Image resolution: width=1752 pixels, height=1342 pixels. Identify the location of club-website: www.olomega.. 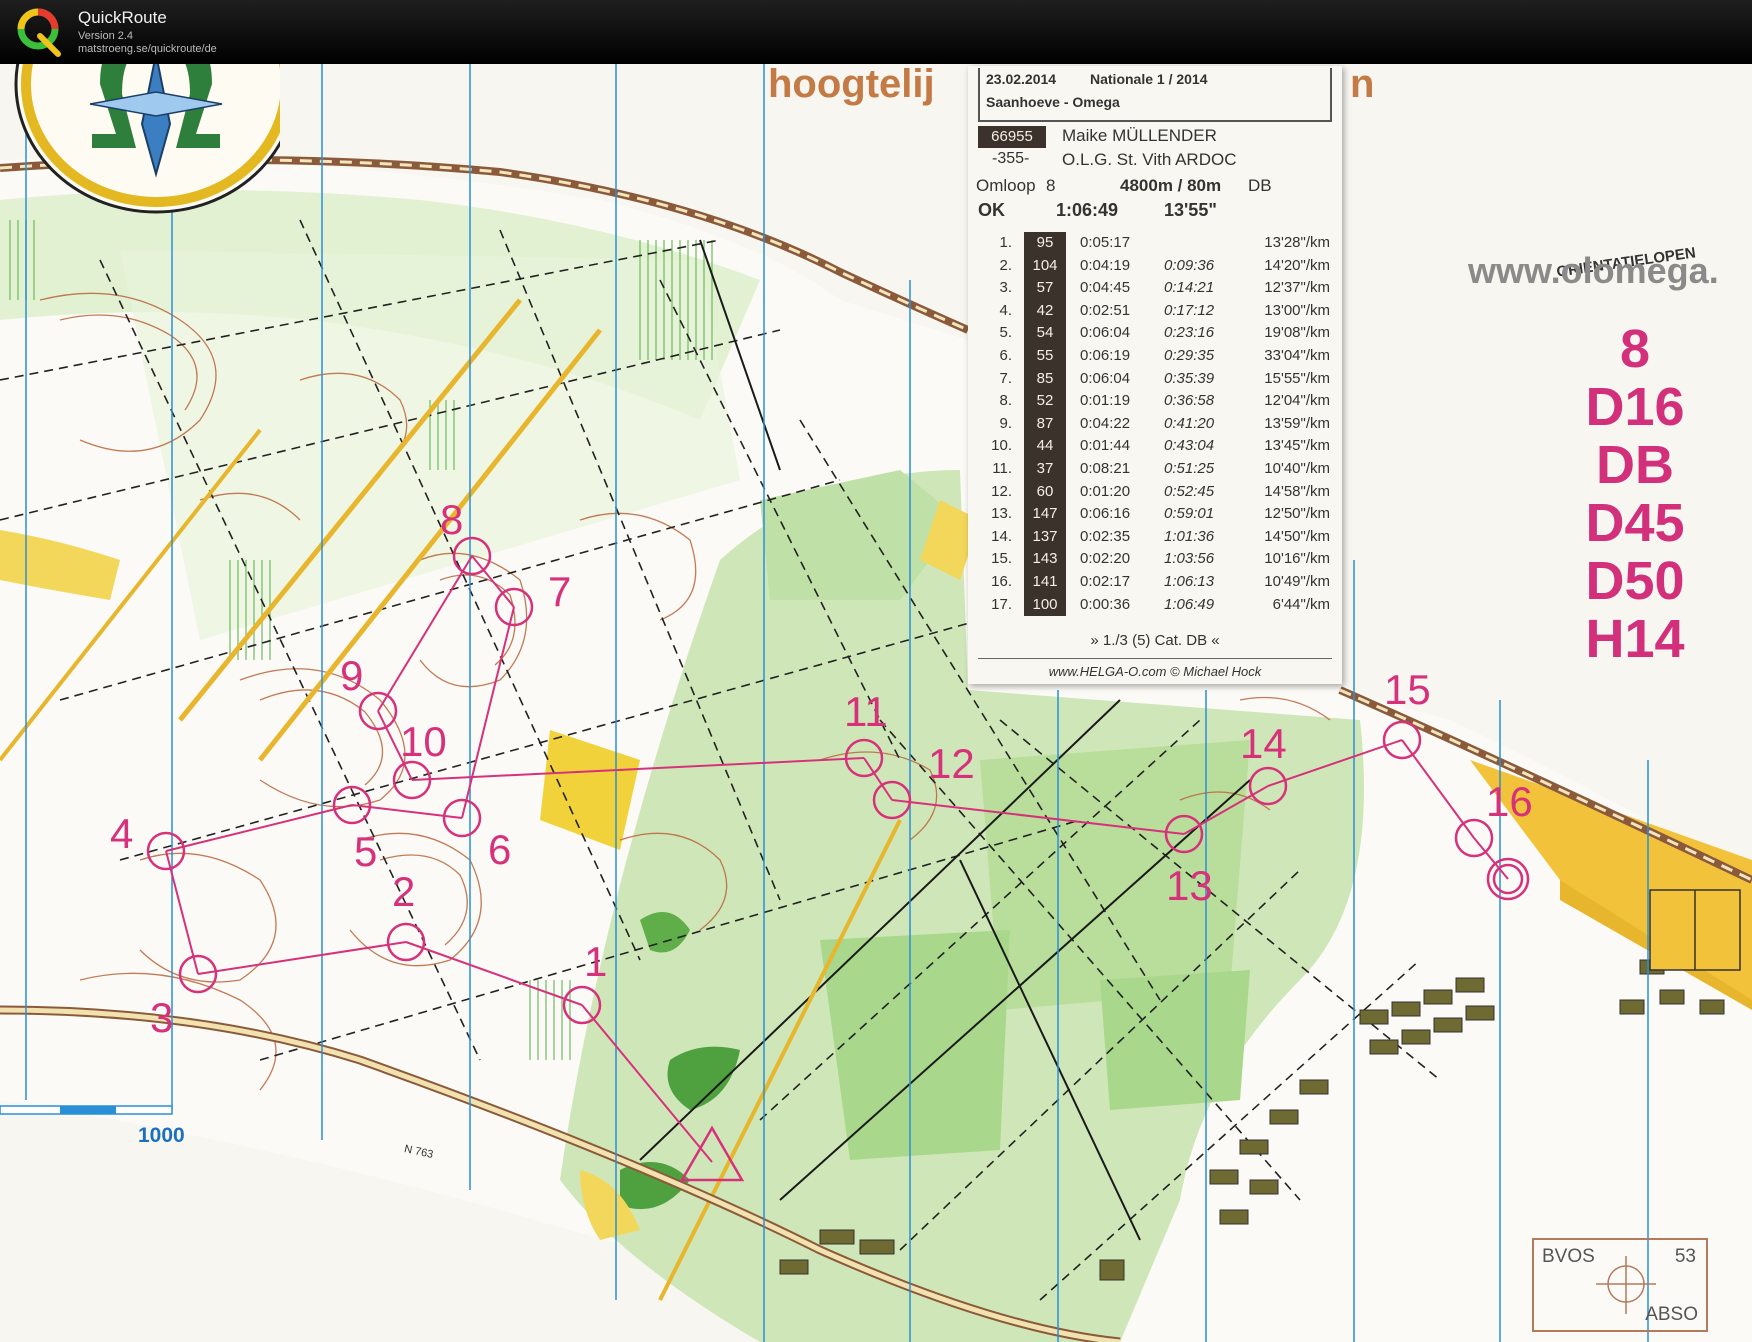
(1593, 270).